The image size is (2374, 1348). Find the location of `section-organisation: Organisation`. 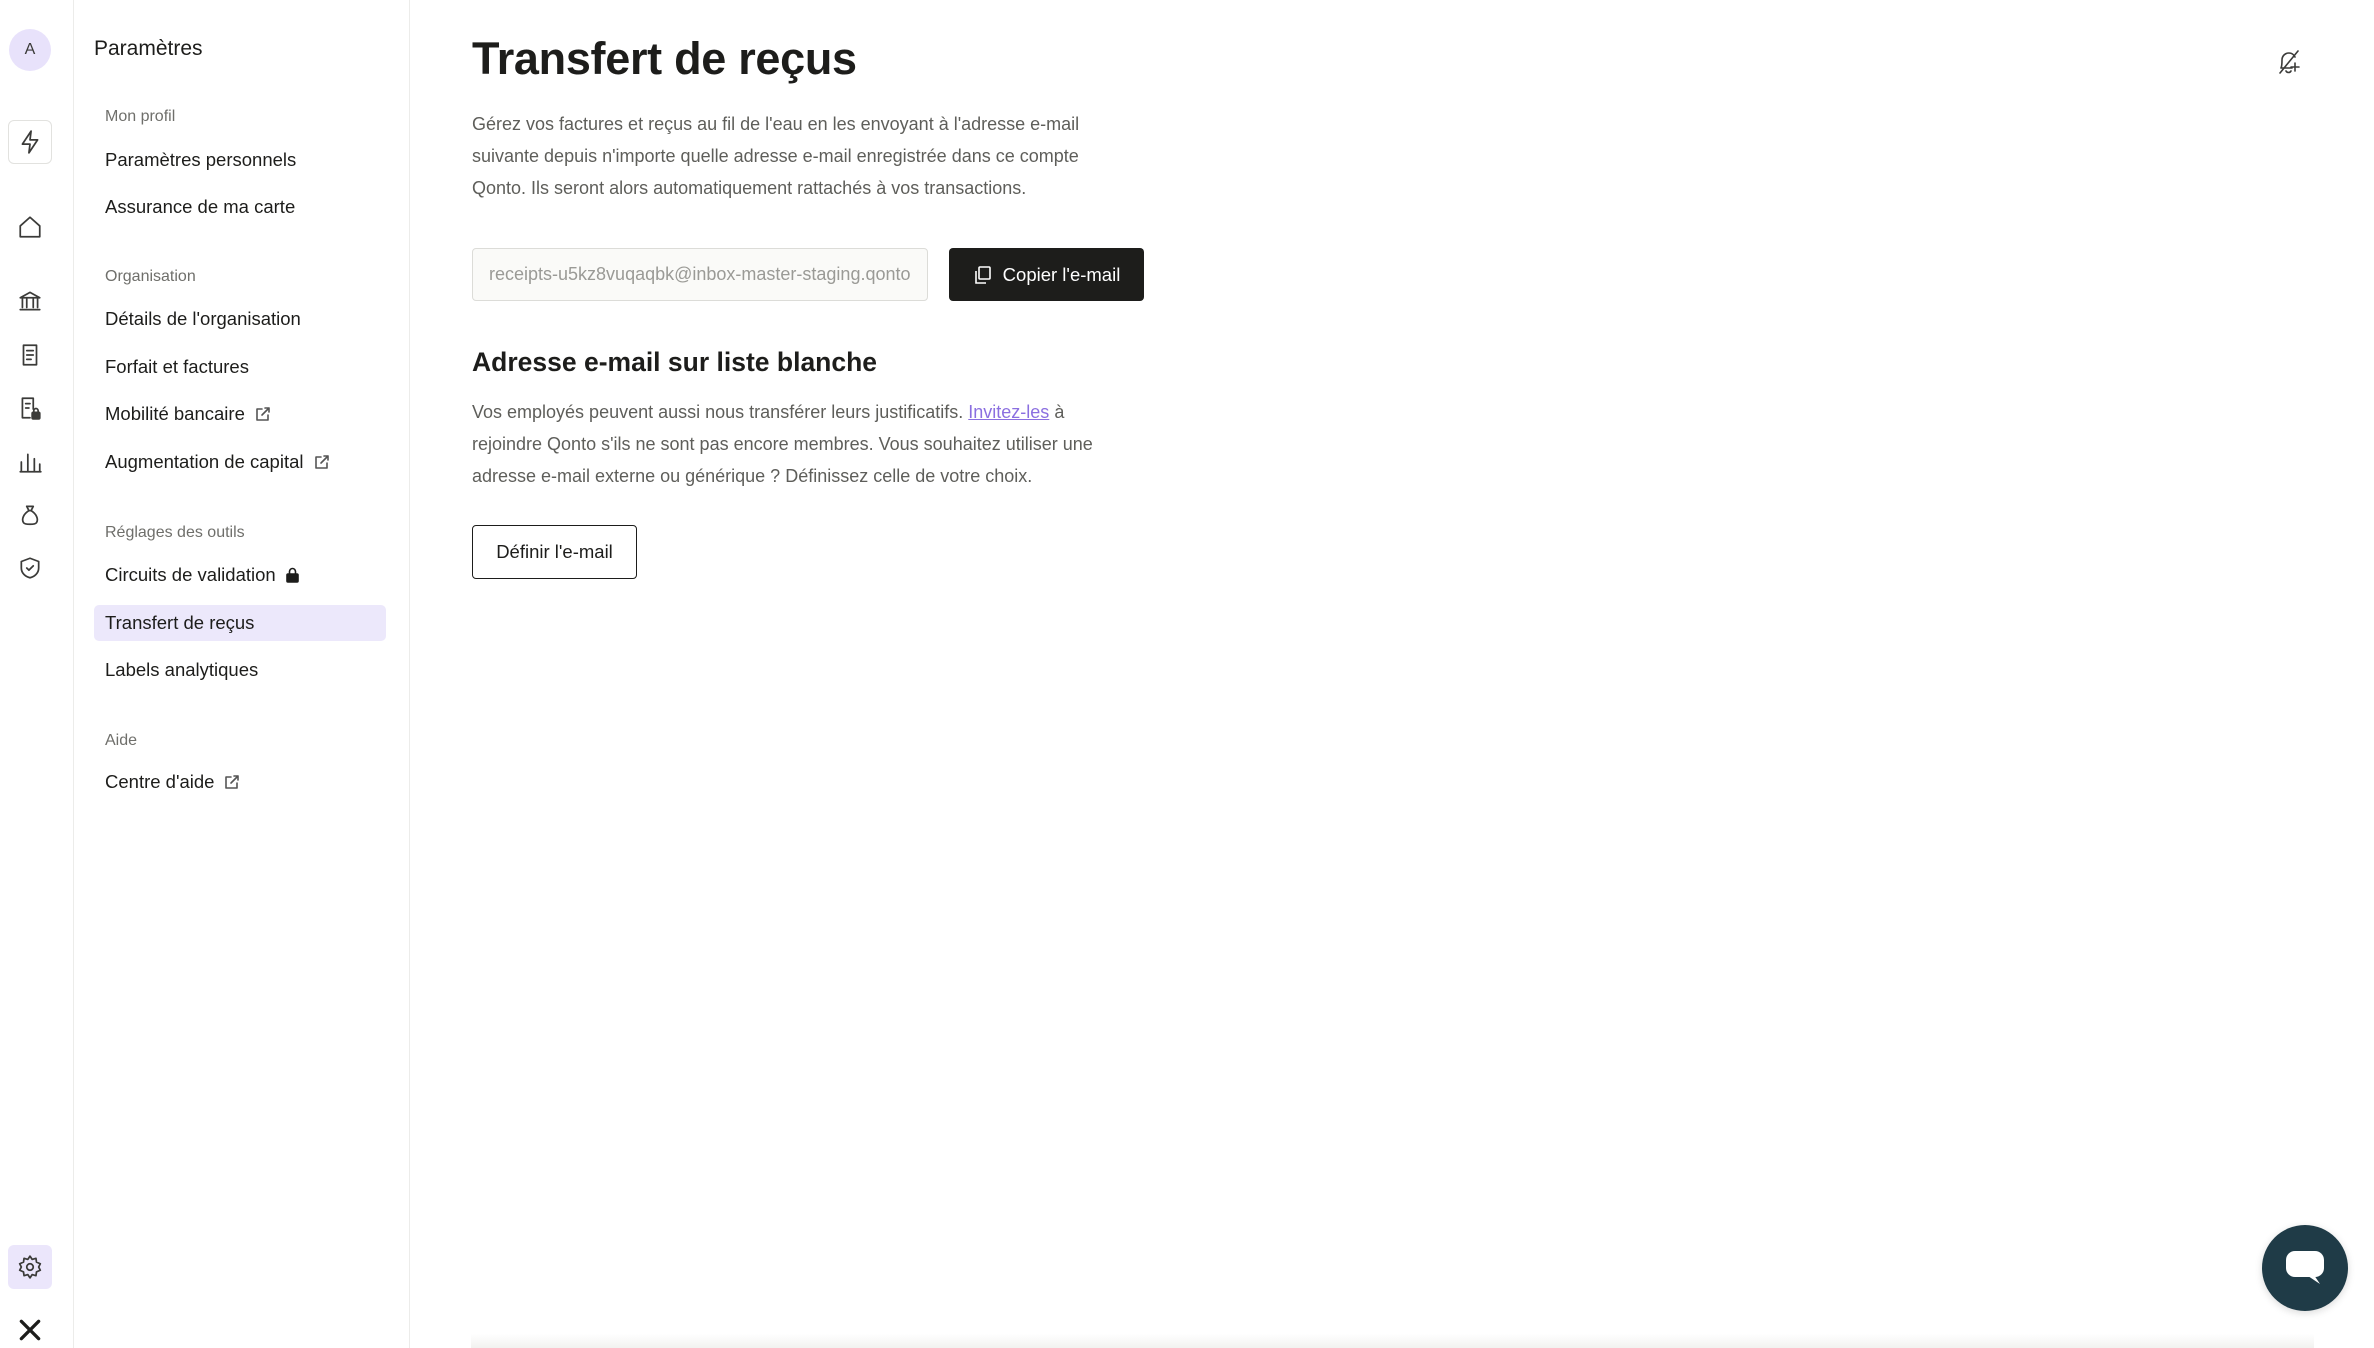

section-organisation: Organisation is located at coordinates (150, 276).